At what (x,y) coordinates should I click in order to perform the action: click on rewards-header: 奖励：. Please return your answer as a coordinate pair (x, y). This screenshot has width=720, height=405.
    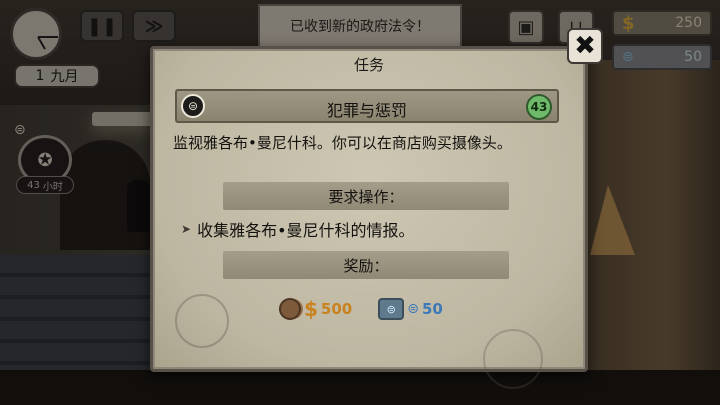
    Looking at the image, I should click on (366, 265).